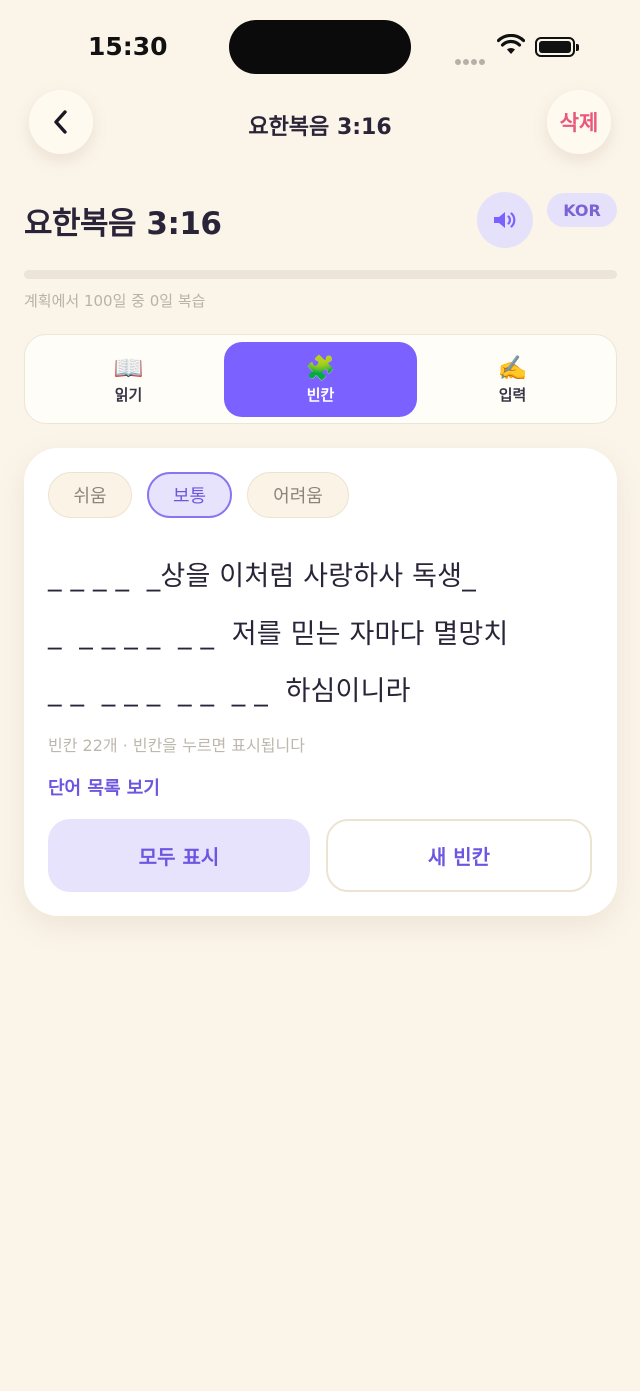 This screenshot has width=640, height=1391. What do you see at coordinates (90, 495) in the screenshot?
I see `difficulty-easy: 쉬움` at bounding box center [90, 495].